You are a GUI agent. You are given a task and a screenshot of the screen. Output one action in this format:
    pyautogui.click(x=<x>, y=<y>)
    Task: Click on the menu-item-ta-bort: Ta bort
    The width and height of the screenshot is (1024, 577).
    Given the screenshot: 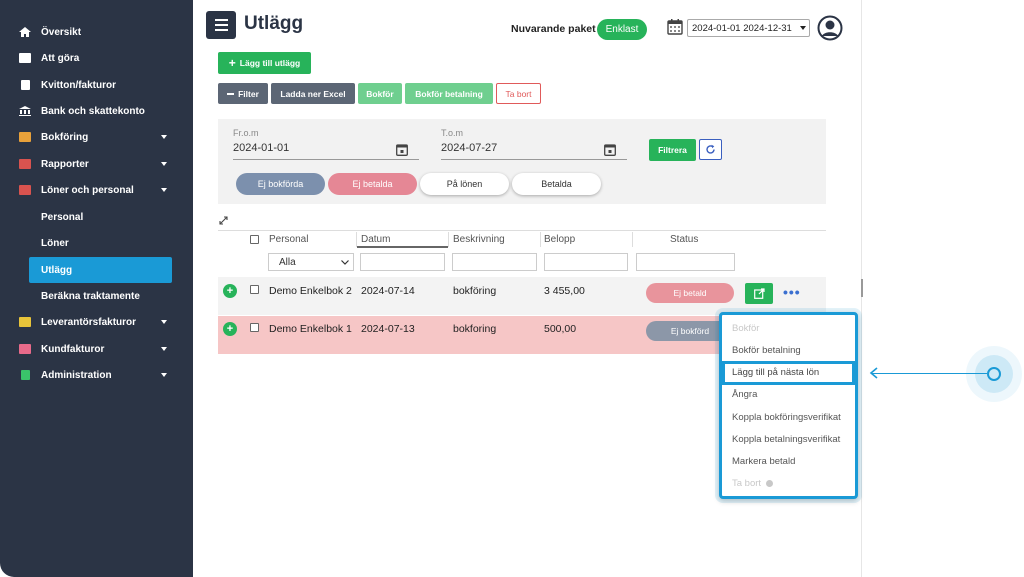 What is the action you would take?
    pyautogui.click(x=753, y=483)
    